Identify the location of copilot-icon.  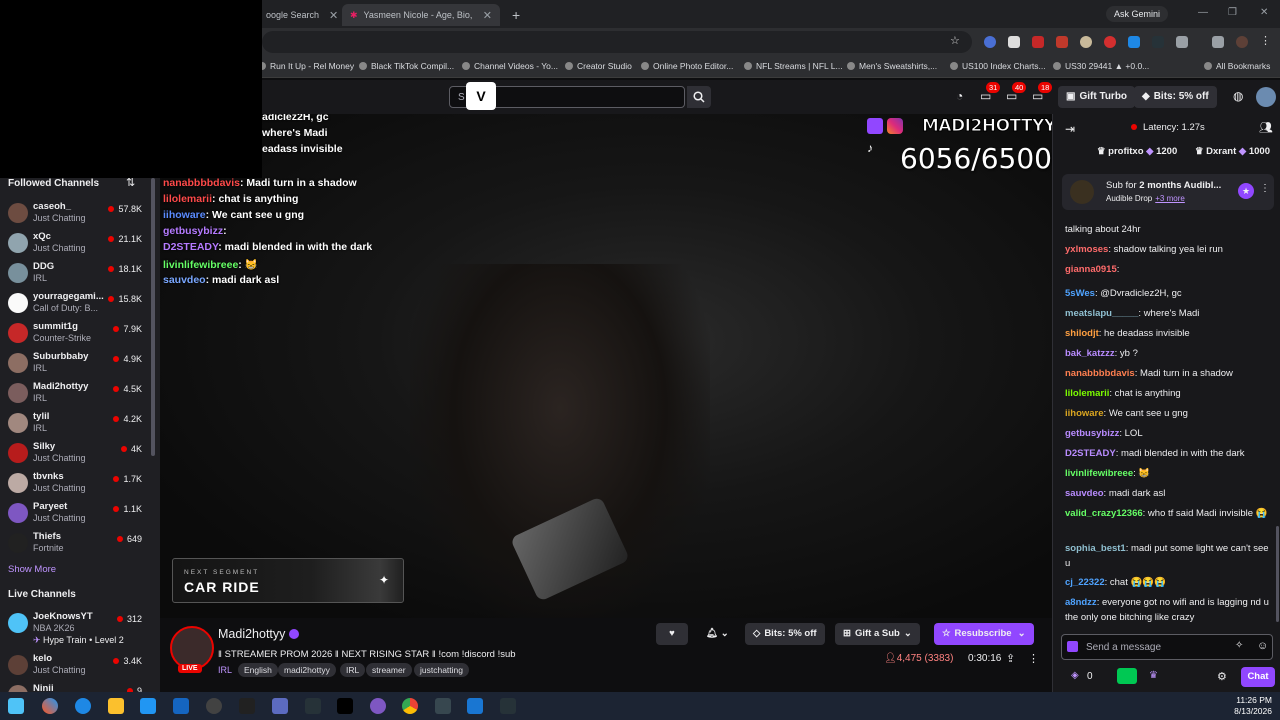
(50, 706).